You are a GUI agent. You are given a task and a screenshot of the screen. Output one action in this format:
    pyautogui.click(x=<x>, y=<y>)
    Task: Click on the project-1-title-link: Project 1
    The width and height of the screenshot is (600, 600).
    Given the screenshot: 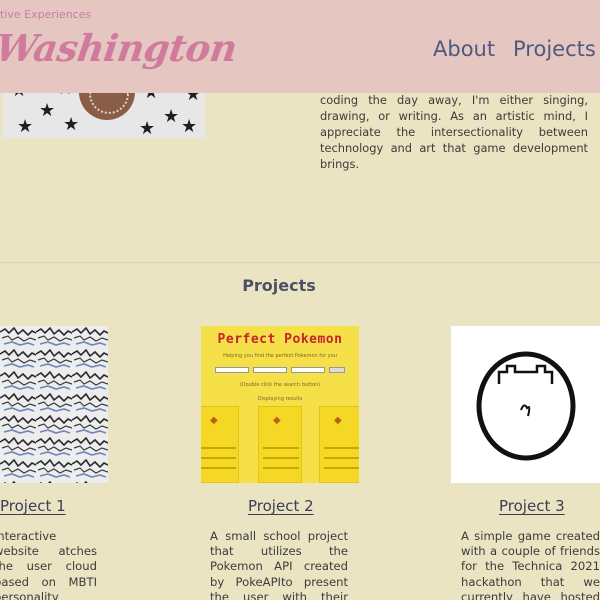 What is the action you would take?
    pyautogui.click(x=33, y=506)
    